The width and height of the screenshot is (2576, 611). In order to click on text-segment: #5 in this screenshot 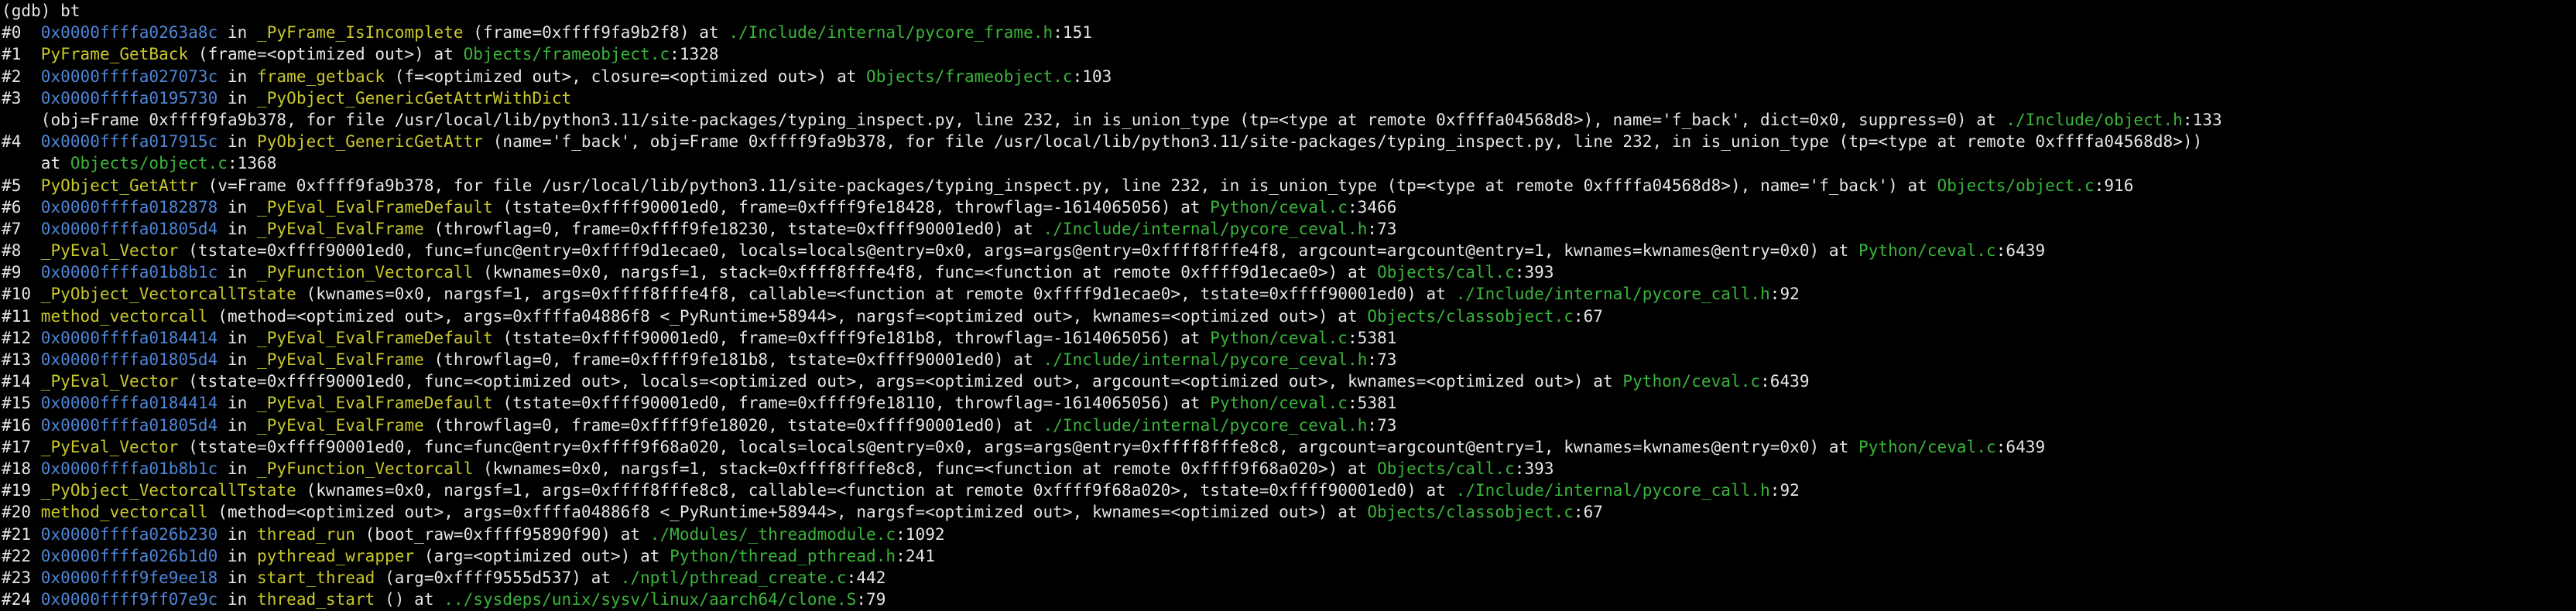, I will do `click(21, 185)`.